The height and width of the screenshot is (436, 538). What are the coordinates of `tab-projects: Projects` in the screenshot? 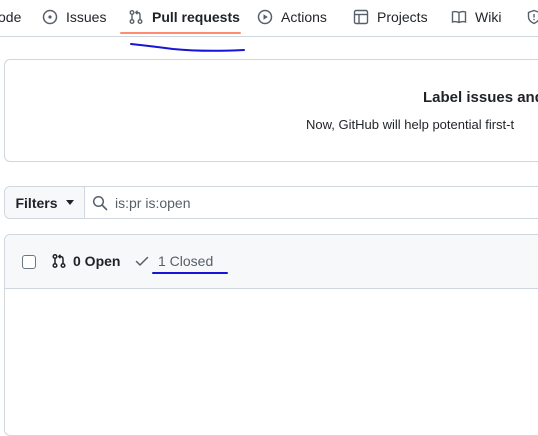 It's located at (390, 17).